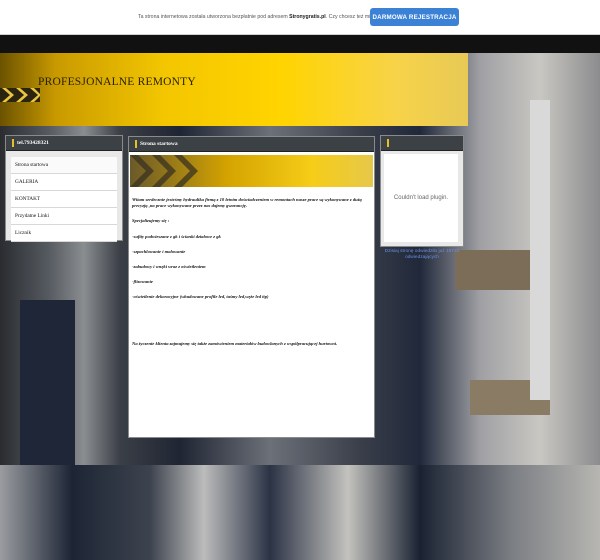 The image size is (600, 560). Describe the element at coordinates (540, 250) in the screenshot. I see `background-towel-rail` at that location.